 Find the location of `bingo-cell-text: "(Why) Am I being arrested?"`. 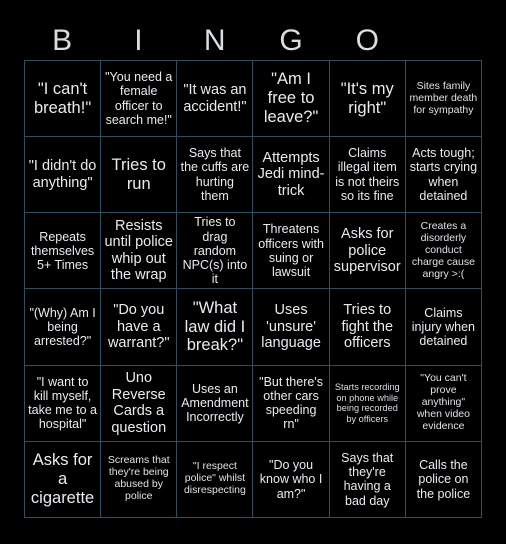

bingo-cell-text: "(Why) Am I being arrested?" is located at coordinates (62, 327).